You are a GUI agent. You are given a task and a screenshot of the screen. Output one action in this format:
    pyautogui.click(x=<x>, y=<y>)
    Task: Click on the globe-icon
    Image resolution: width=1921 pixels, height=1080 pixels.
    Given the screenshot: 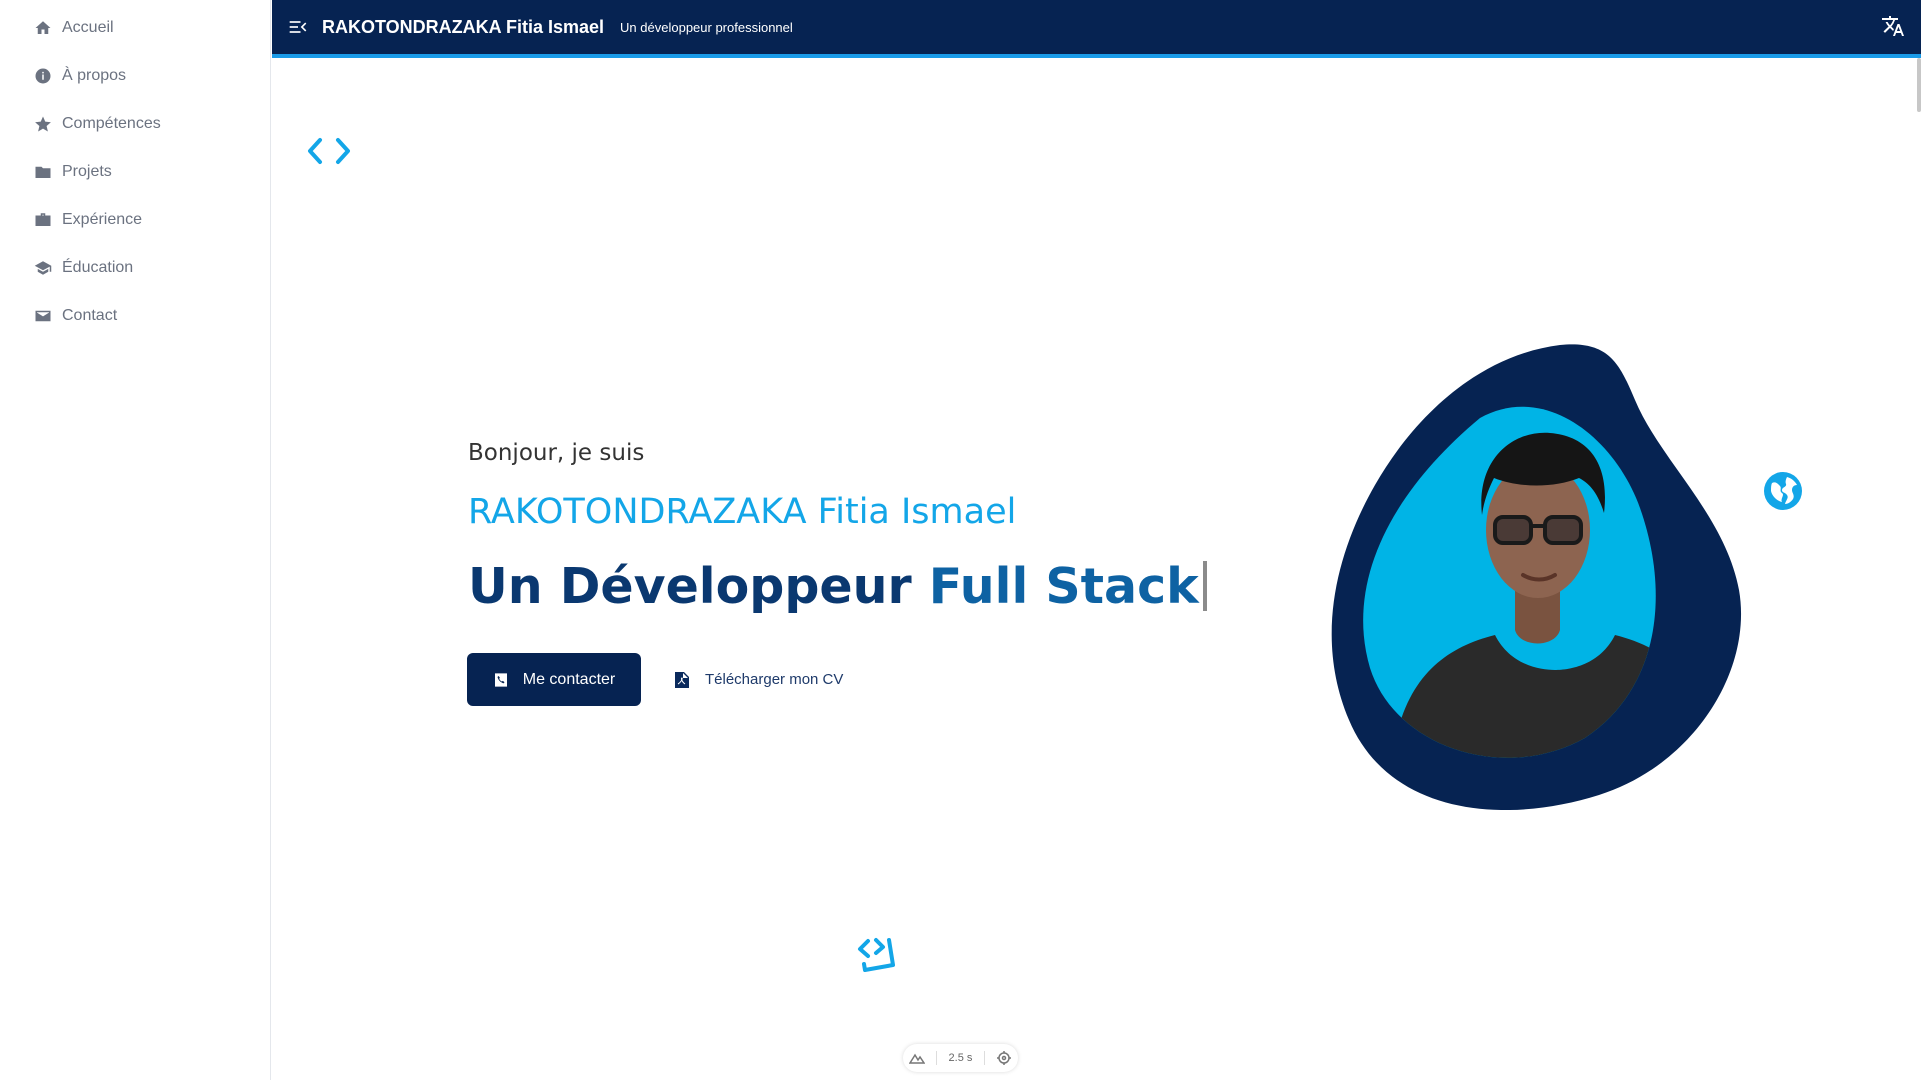 What is the action you would take?
    pyautogui.click(x=1783, y=491)
    